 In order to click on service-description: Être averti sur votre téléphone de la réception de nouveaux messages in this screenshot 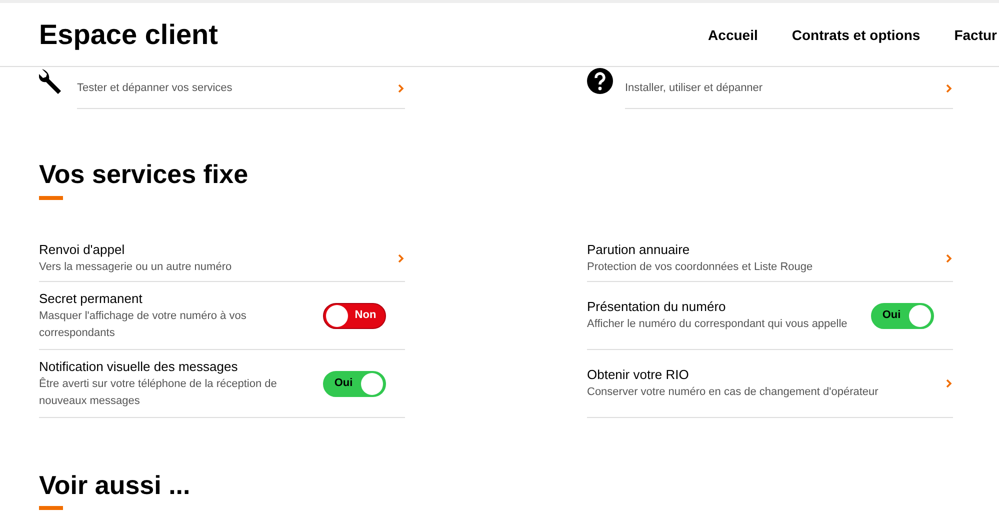, I will do `click(158, 392)`.